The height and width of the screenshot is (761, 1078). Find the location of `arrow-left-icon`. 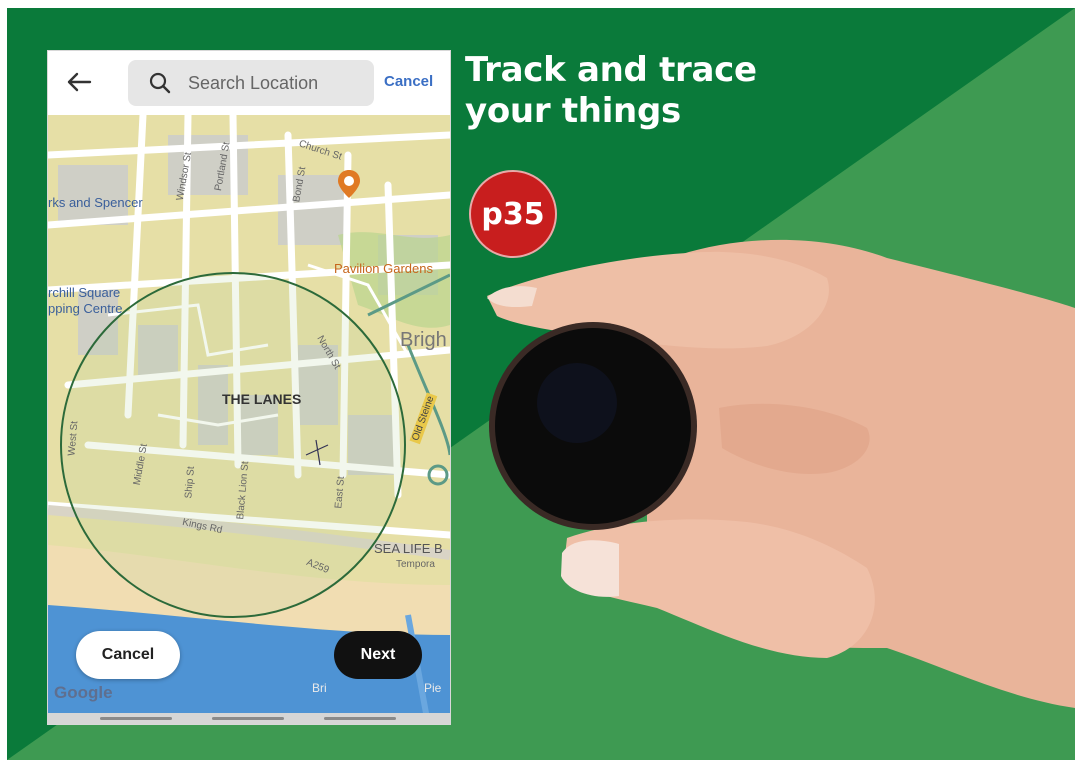

arrow-left-icon is located at coordinates (79, 82).